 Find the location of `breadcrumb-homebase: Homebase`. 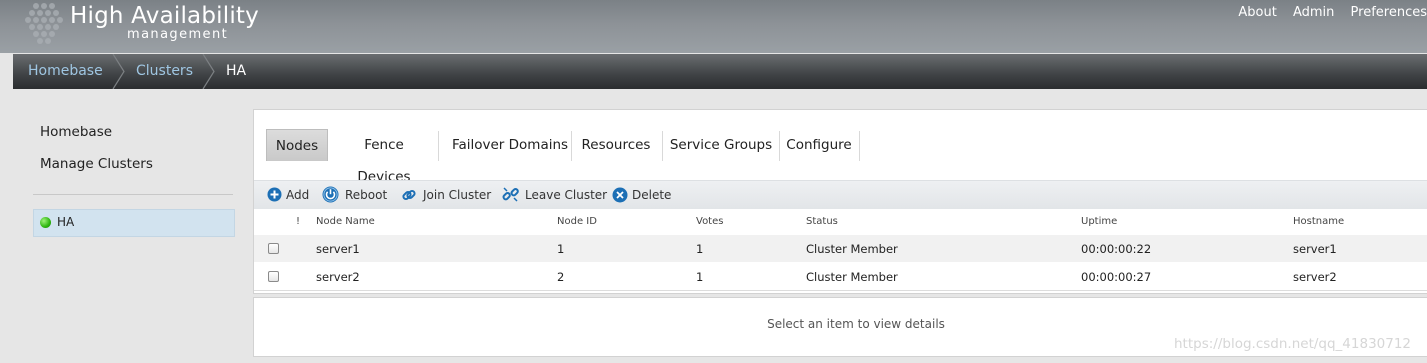

breadcrumb-homebase: Homebase is located at coordinates (65, 71).